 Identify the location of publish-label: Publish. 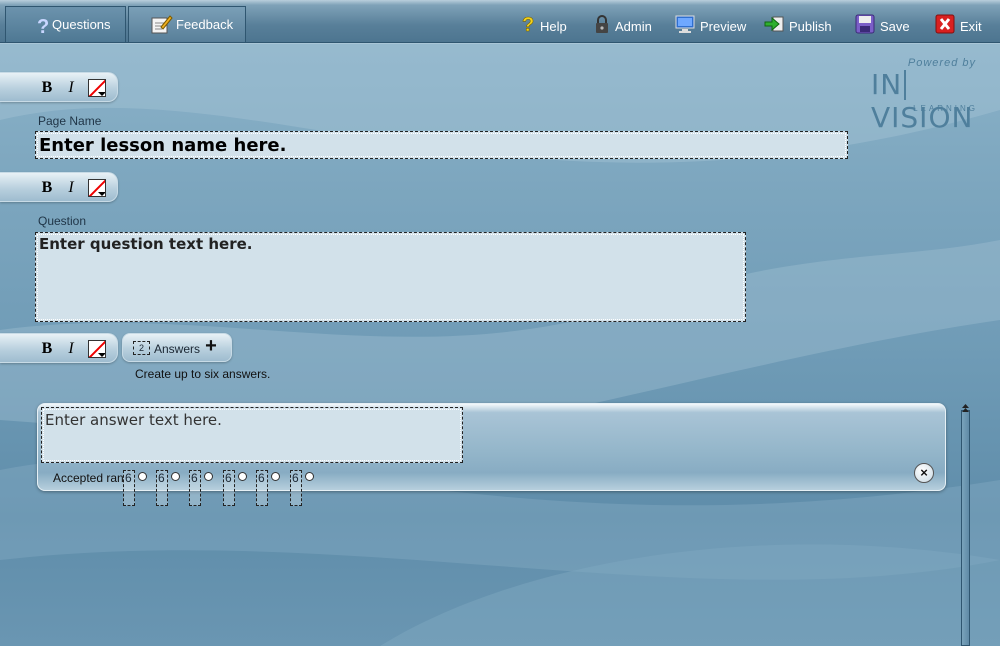
(810, 26).